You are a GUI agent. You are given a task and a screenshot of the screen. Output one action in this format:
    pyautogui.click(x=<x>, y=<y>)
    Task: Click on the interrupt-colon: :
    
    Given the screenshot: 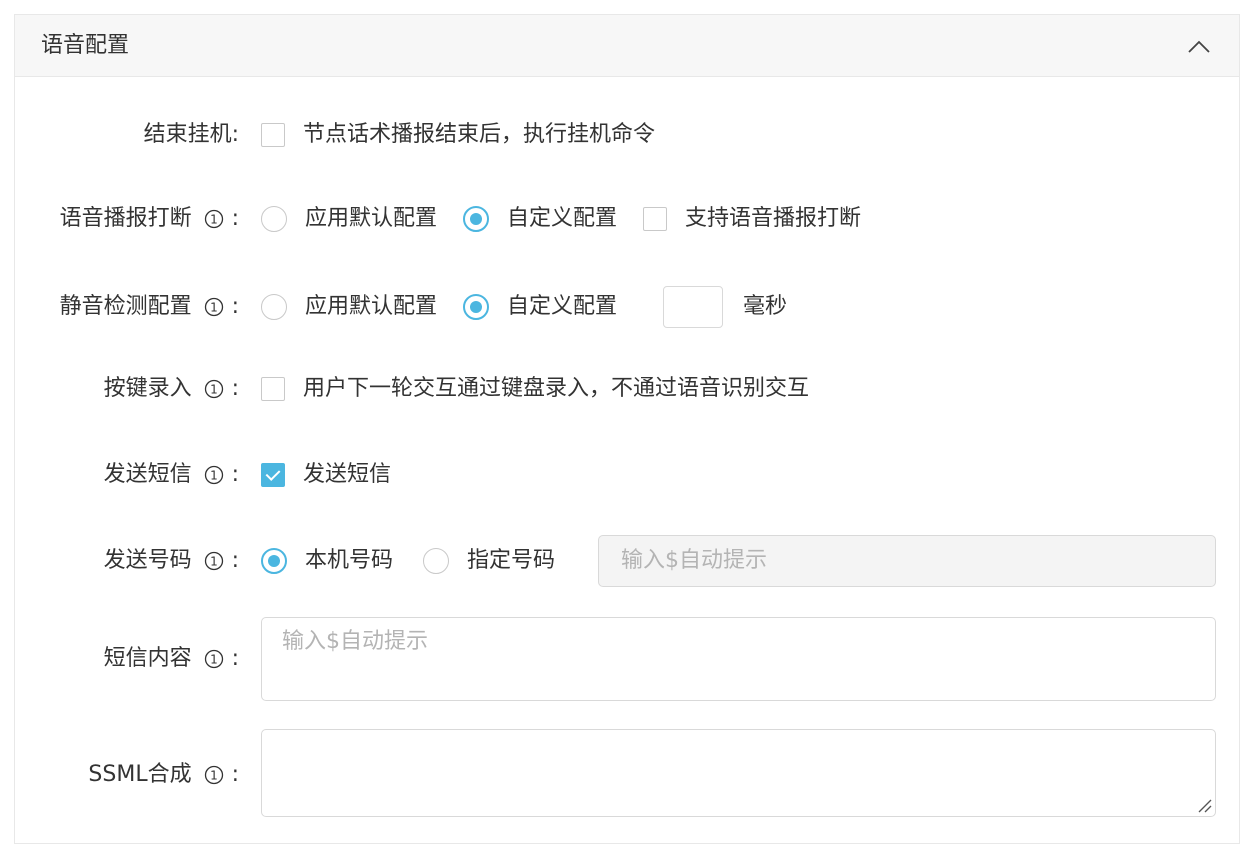 What is the action you would take?
    pyautogui.click(x=235, y=218)
    